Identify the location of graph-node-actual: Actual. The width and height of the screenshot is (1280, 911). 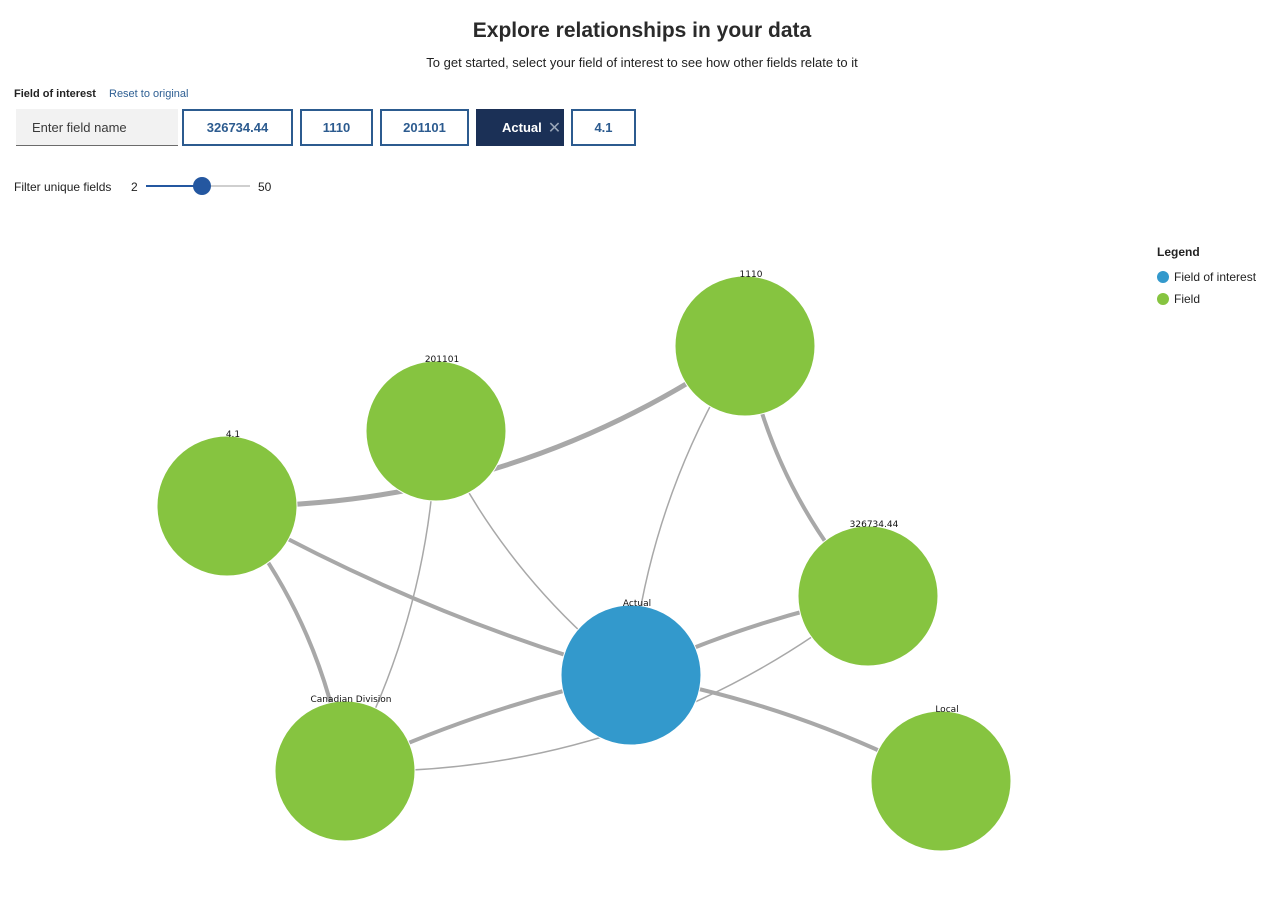
(631, 672).